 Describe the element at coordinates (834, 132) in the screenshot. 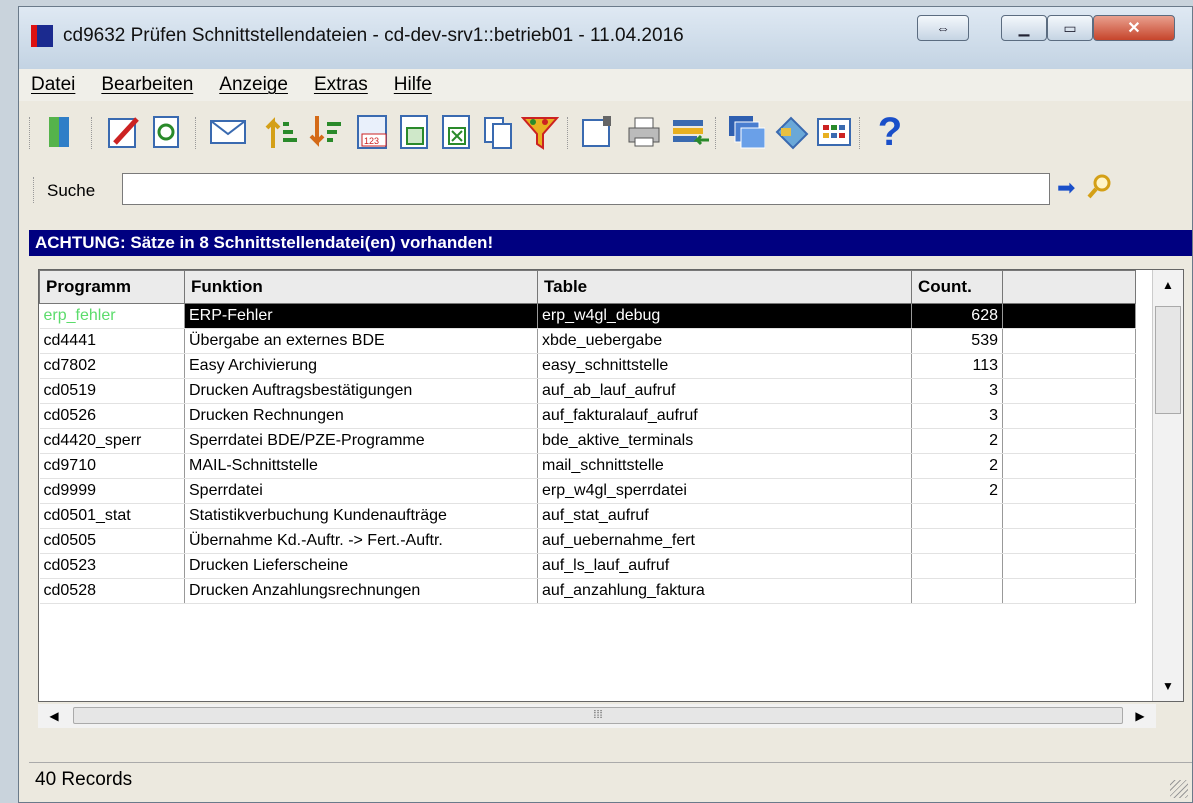

I see `grid-icon` at that location.